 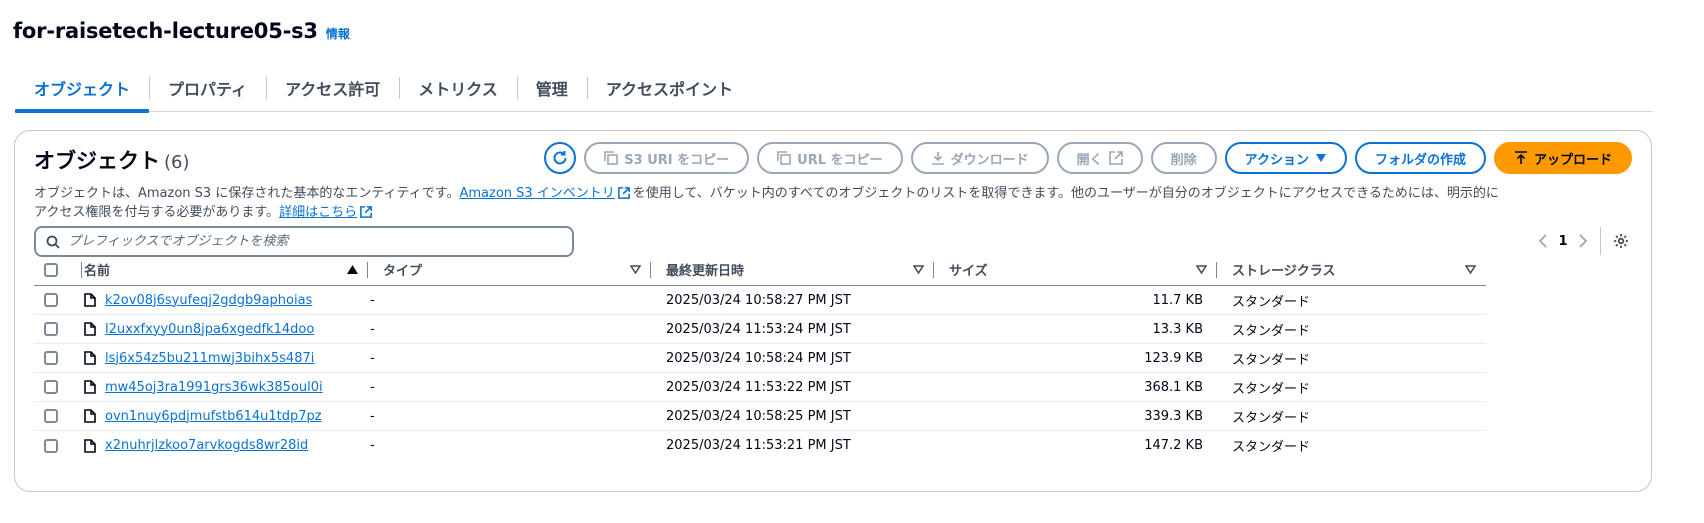 I want to click on object-name-link: l2uxxfxyy0un8jpa6xgedfk14doo, so click(x=209, y=329).